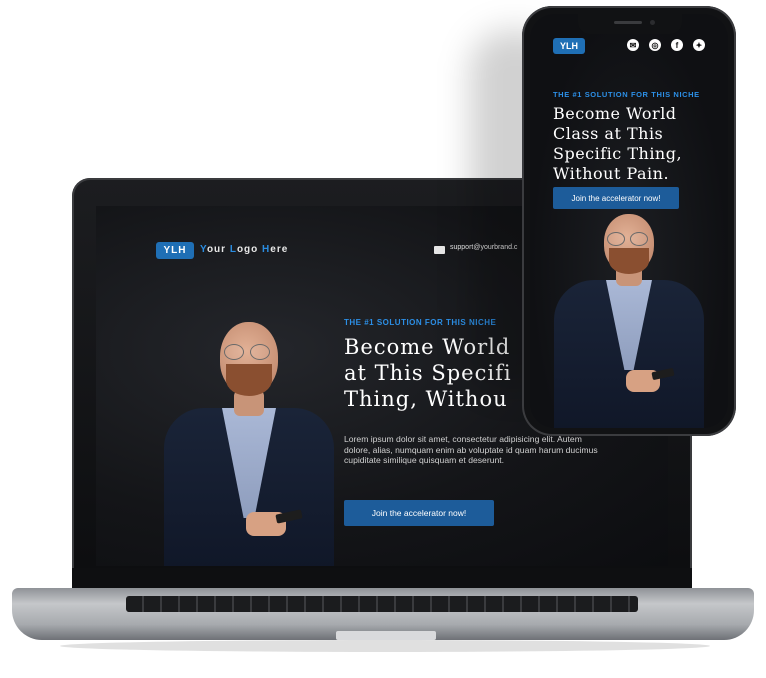 This screenshot has width=766, height=678. I want to click on phone-speaker, so click(628, 22).